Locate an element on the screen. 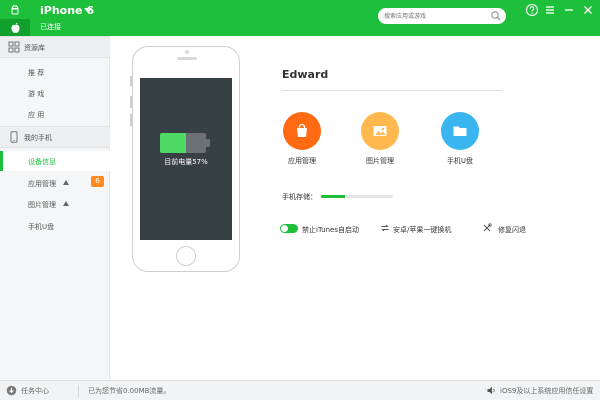 The height and width of the screenshot is (400, 600). phone-screen: 目前电量57% is located at coordinates (186, 159).